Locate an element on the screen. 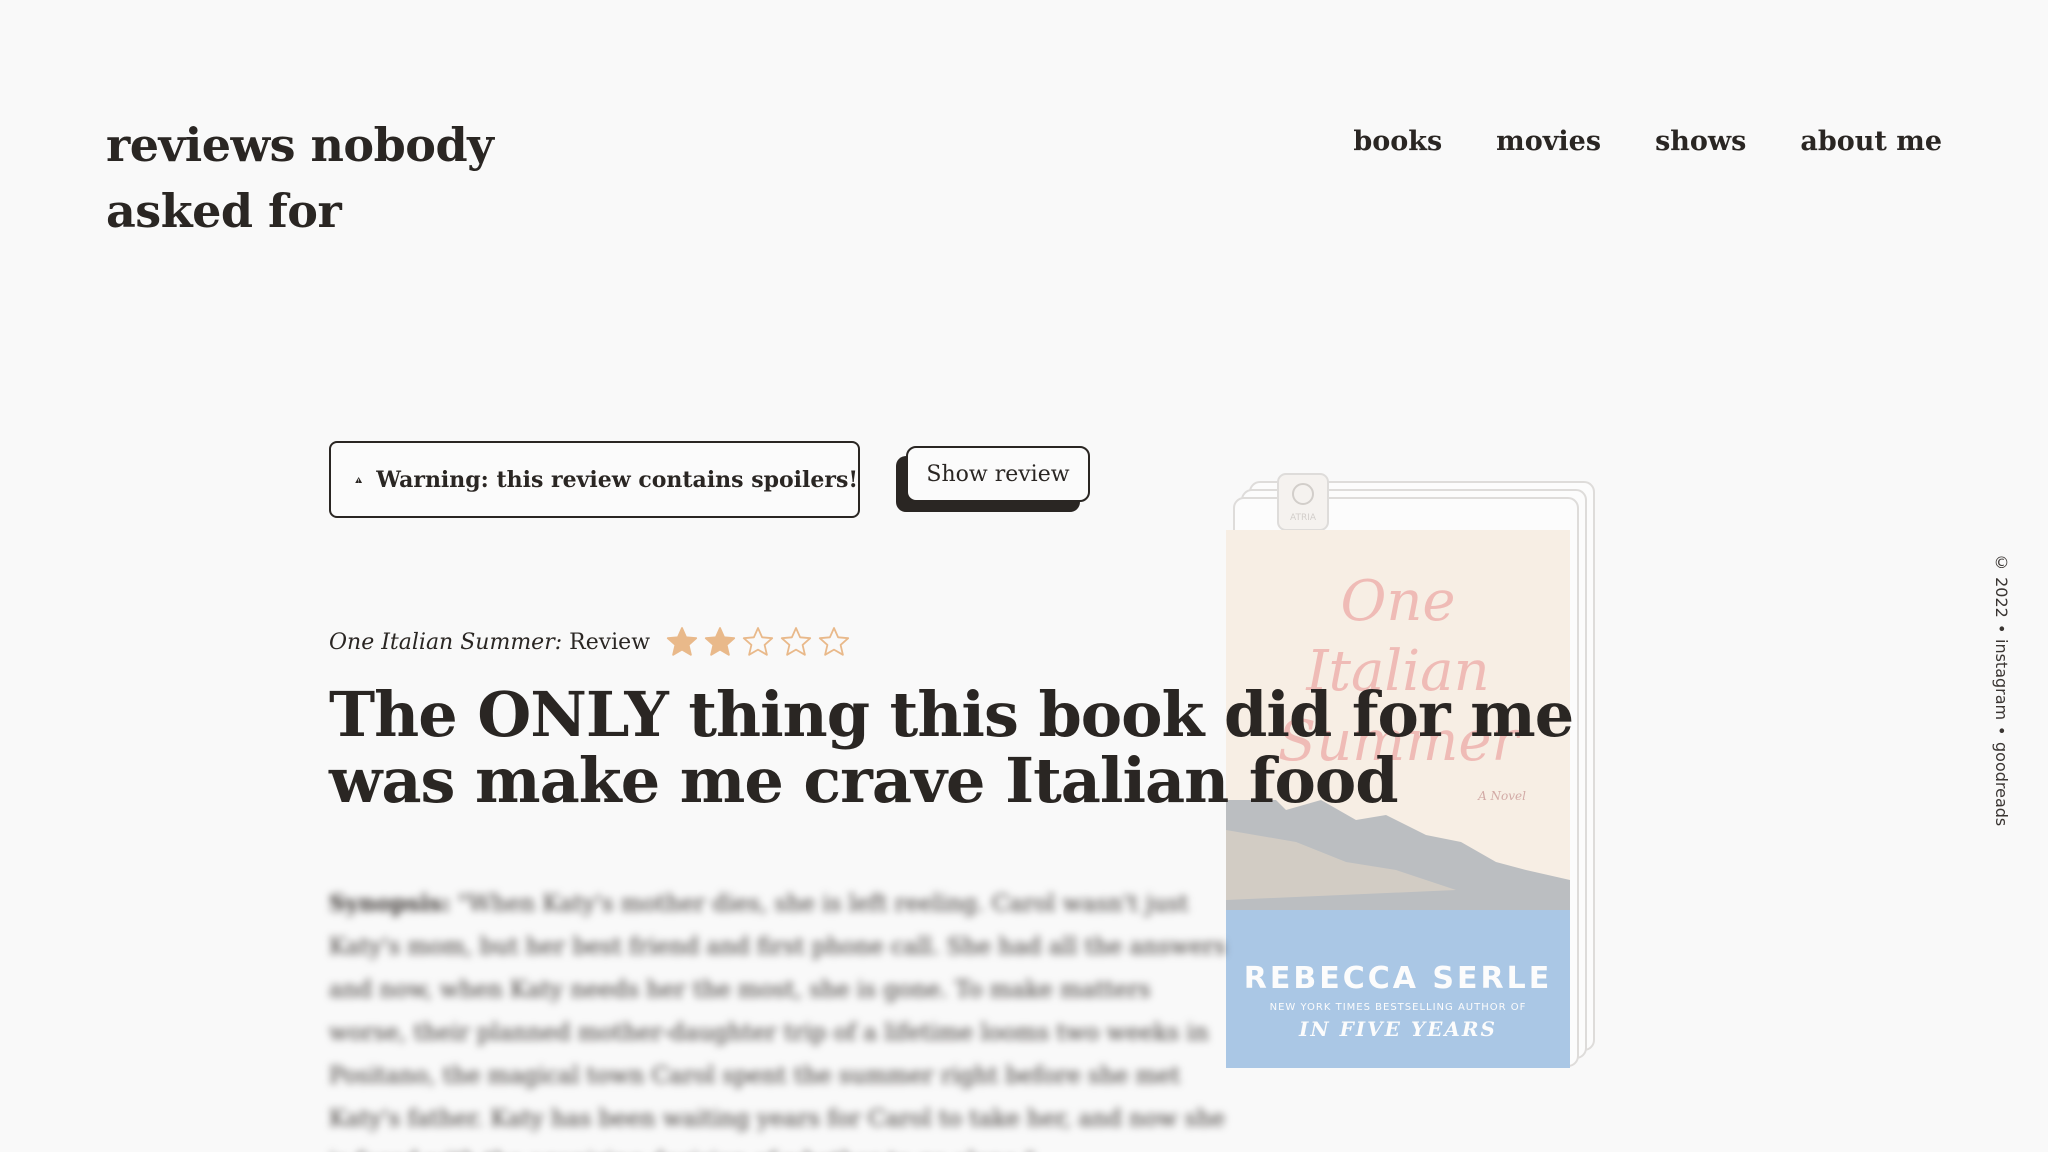 Image resolution: width=2048 pixels, height=1152 pixels. cover-author: REBECCA SERLE is located at coordinates (1398, 978).